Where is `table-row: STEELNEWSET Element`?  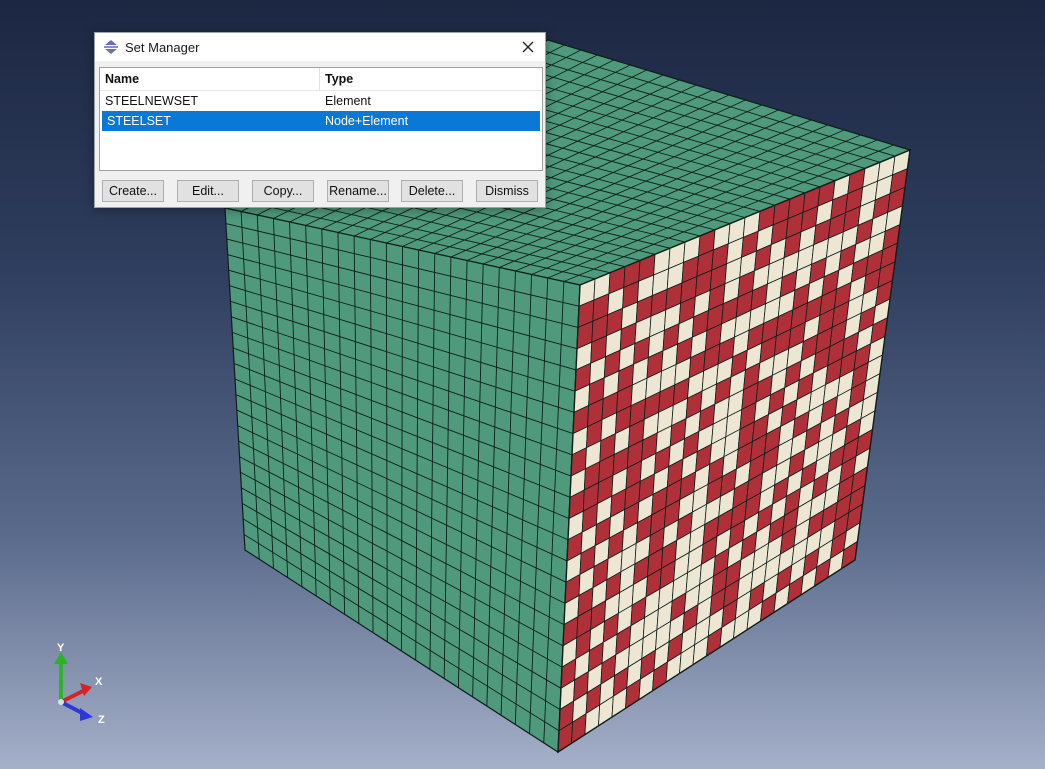 table-row: STEELNEWSET Element is located at coordinates (321, 101).